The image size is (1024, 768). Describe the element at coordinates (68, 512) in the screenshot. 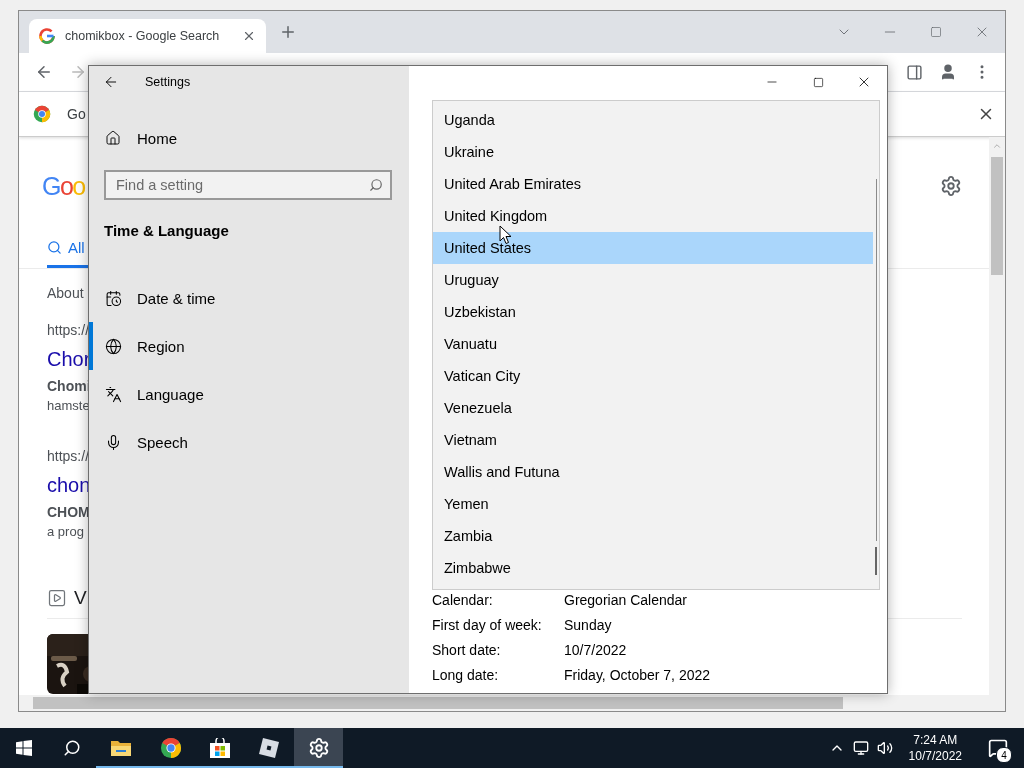

I see `result-snippet-bold: CHOM` at that location.